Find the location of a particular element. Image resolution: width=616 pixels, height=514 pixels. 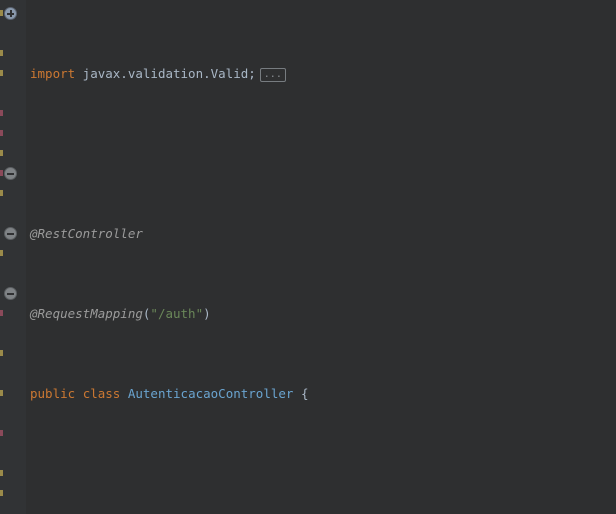

code-line: public class AutenticacaoController { is located at coordinates (321, 394).